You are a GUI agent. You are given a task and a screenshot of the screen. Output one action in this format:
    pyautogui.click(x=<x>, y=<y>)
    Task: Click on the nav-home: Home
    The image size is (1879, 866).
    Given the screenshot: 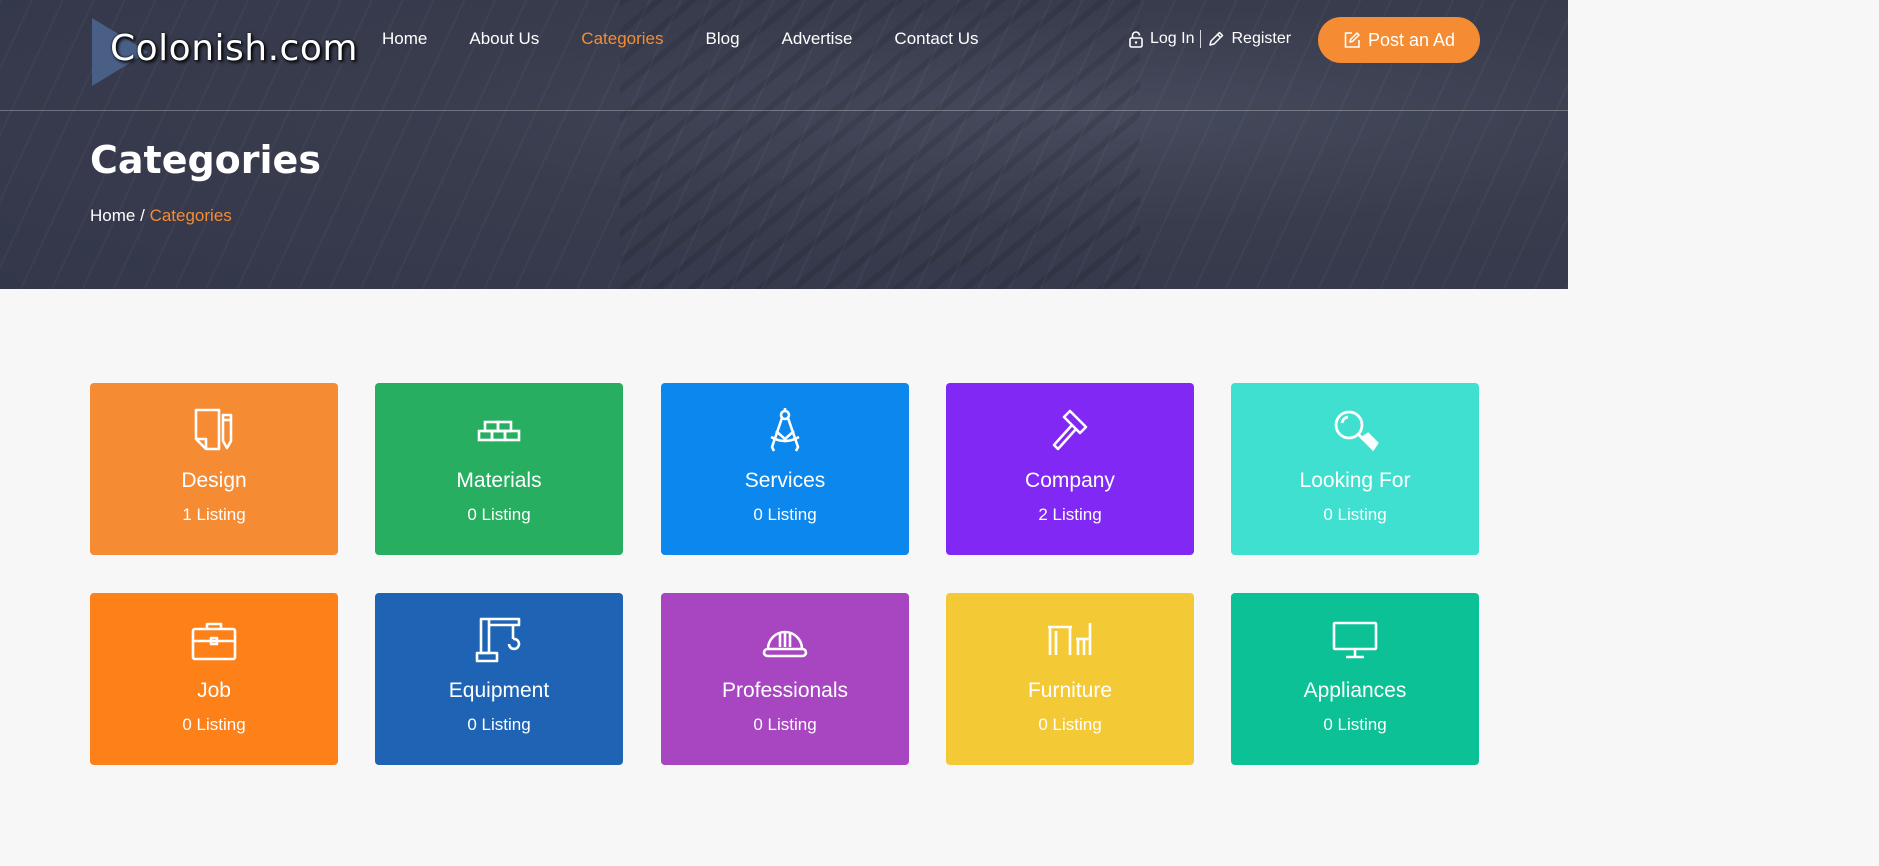 What is the action you would take?
    pyautogui.click(x=404, y=39)
    